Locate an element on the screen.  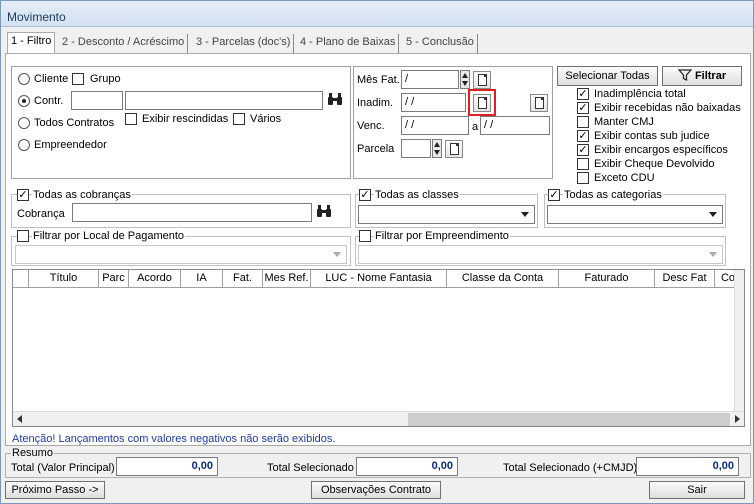
empreendimento-combo is located at coordinates (540, 254).